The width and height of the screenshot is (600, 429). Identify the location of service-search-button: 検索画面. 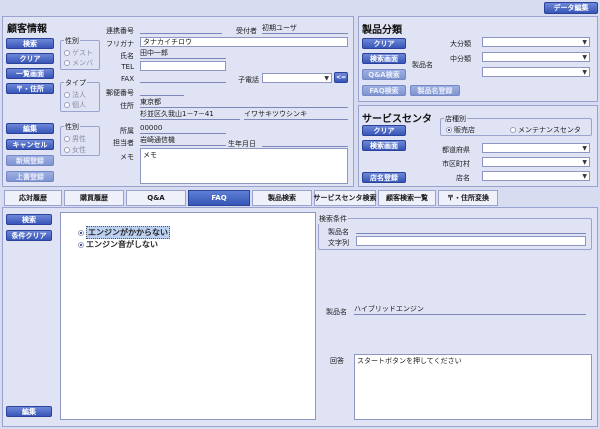
(384, 145).